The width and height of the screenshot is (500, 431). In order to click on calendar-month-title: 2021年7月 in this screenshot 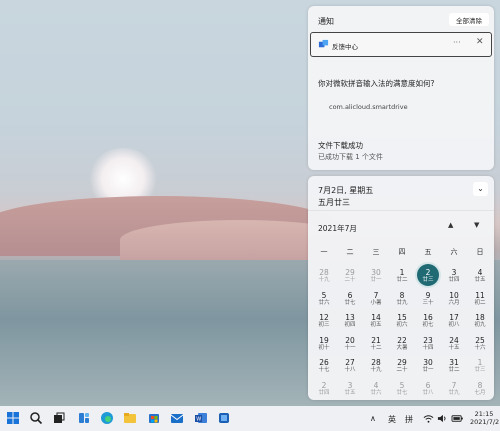, I will do `click(337, 228)`.